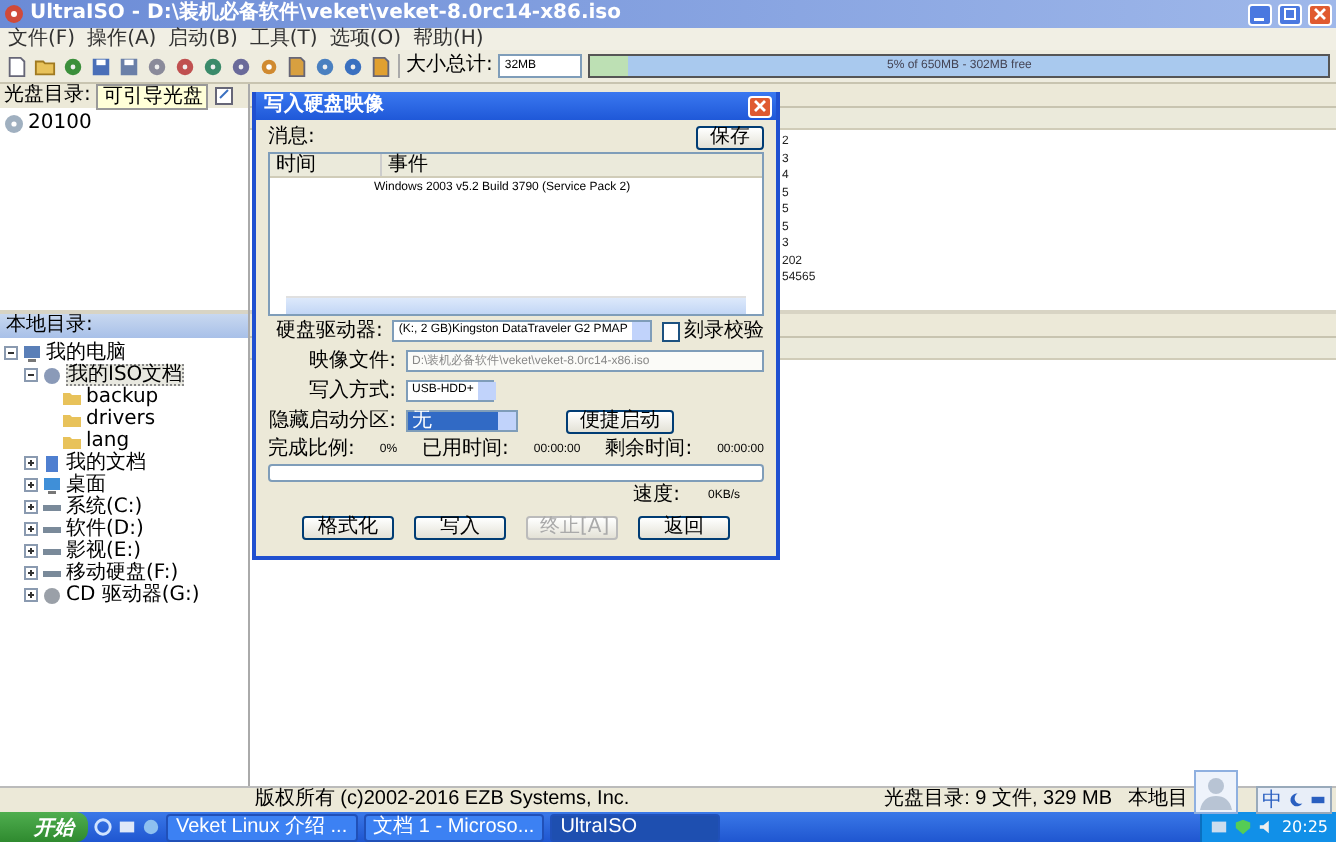 The image size is (1336, 842). Describe the element at coordinates (1260, 14) in the screenshot. I see `minimize-button` at that location.